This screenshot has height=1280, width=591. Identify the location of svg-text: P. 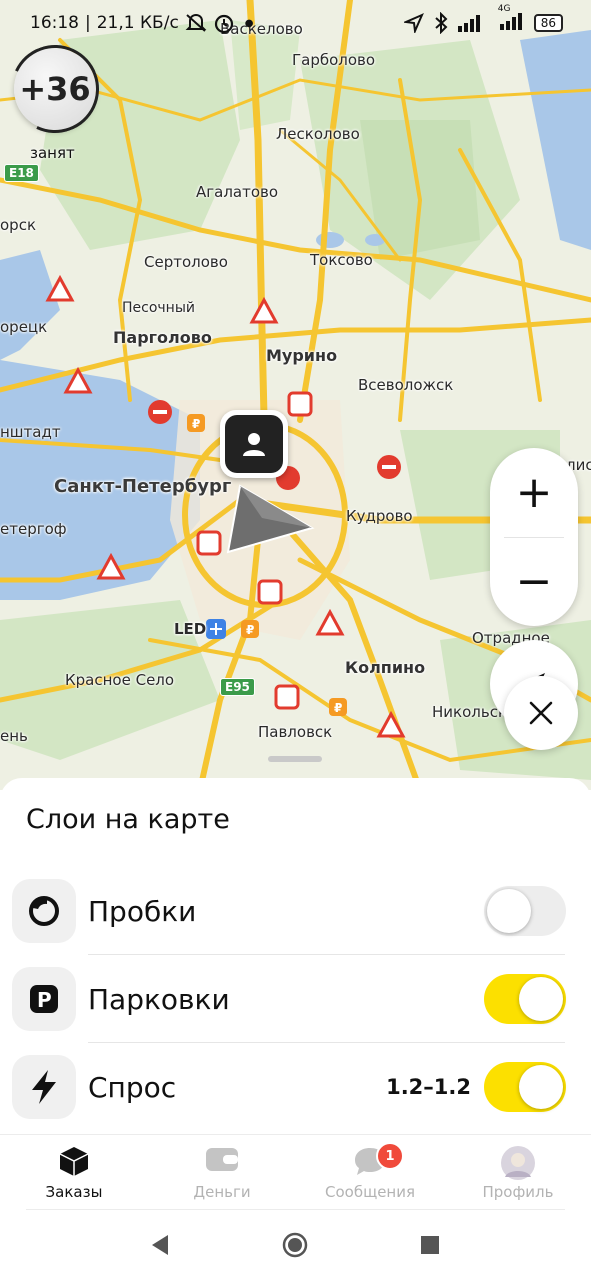
(44, 1000).